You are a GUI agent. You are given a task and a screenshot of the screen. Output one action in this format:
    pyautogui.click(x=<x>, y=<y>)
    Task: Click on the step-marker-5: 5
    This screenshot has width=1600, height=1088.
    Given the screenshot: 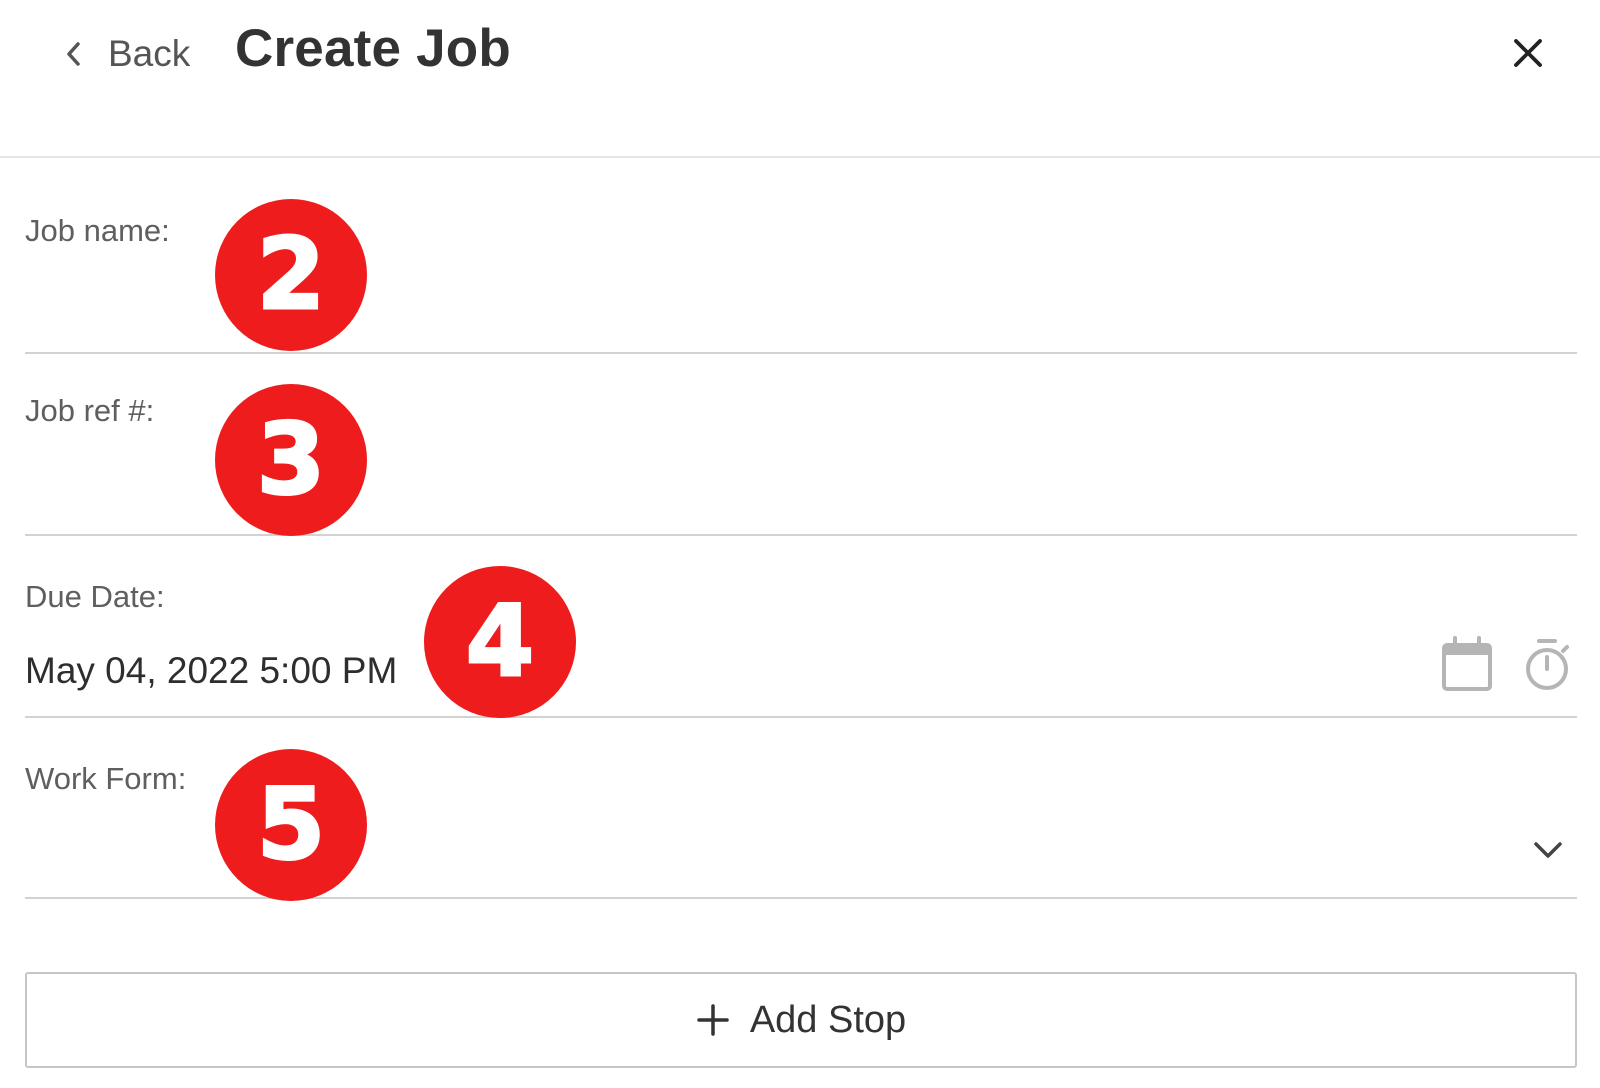 What is the action you would take?
    pyautogui.click(x=291, y=825)
    